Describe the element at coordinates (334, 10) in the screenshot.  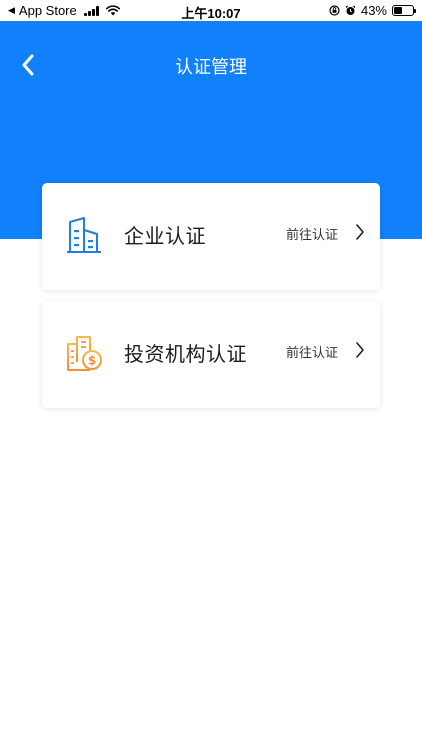
I see `rotation-lock-icon` at that location.